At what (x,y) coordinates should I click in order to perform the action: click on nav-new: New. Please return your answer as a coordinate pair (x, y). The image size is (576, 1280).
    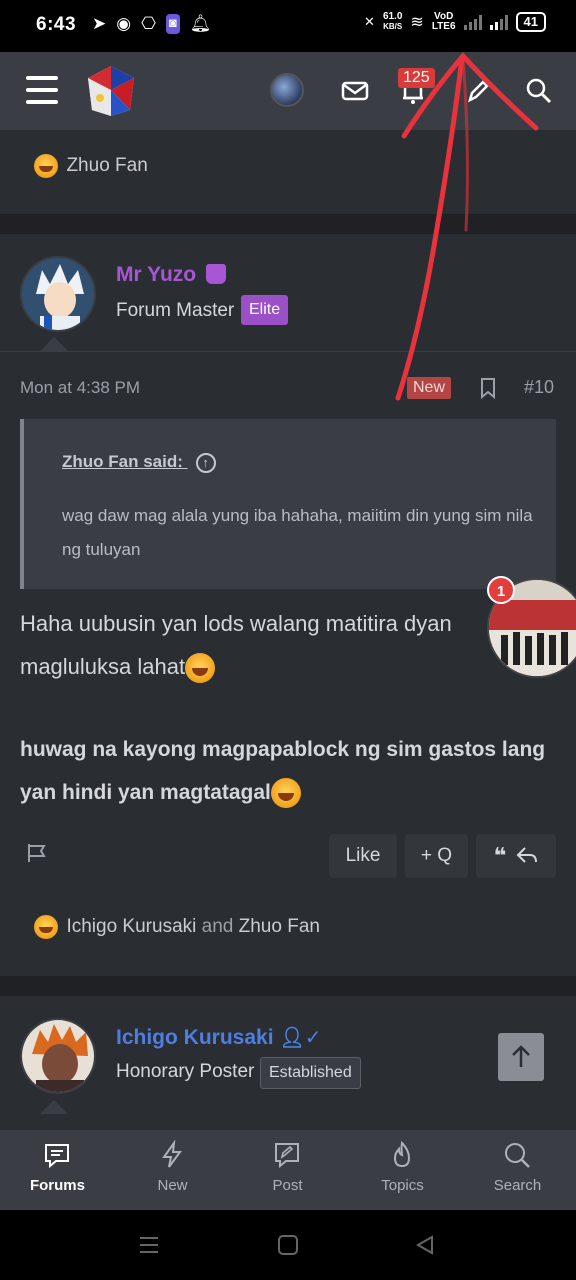
    Looking at the image, I should click on (172, 1170).